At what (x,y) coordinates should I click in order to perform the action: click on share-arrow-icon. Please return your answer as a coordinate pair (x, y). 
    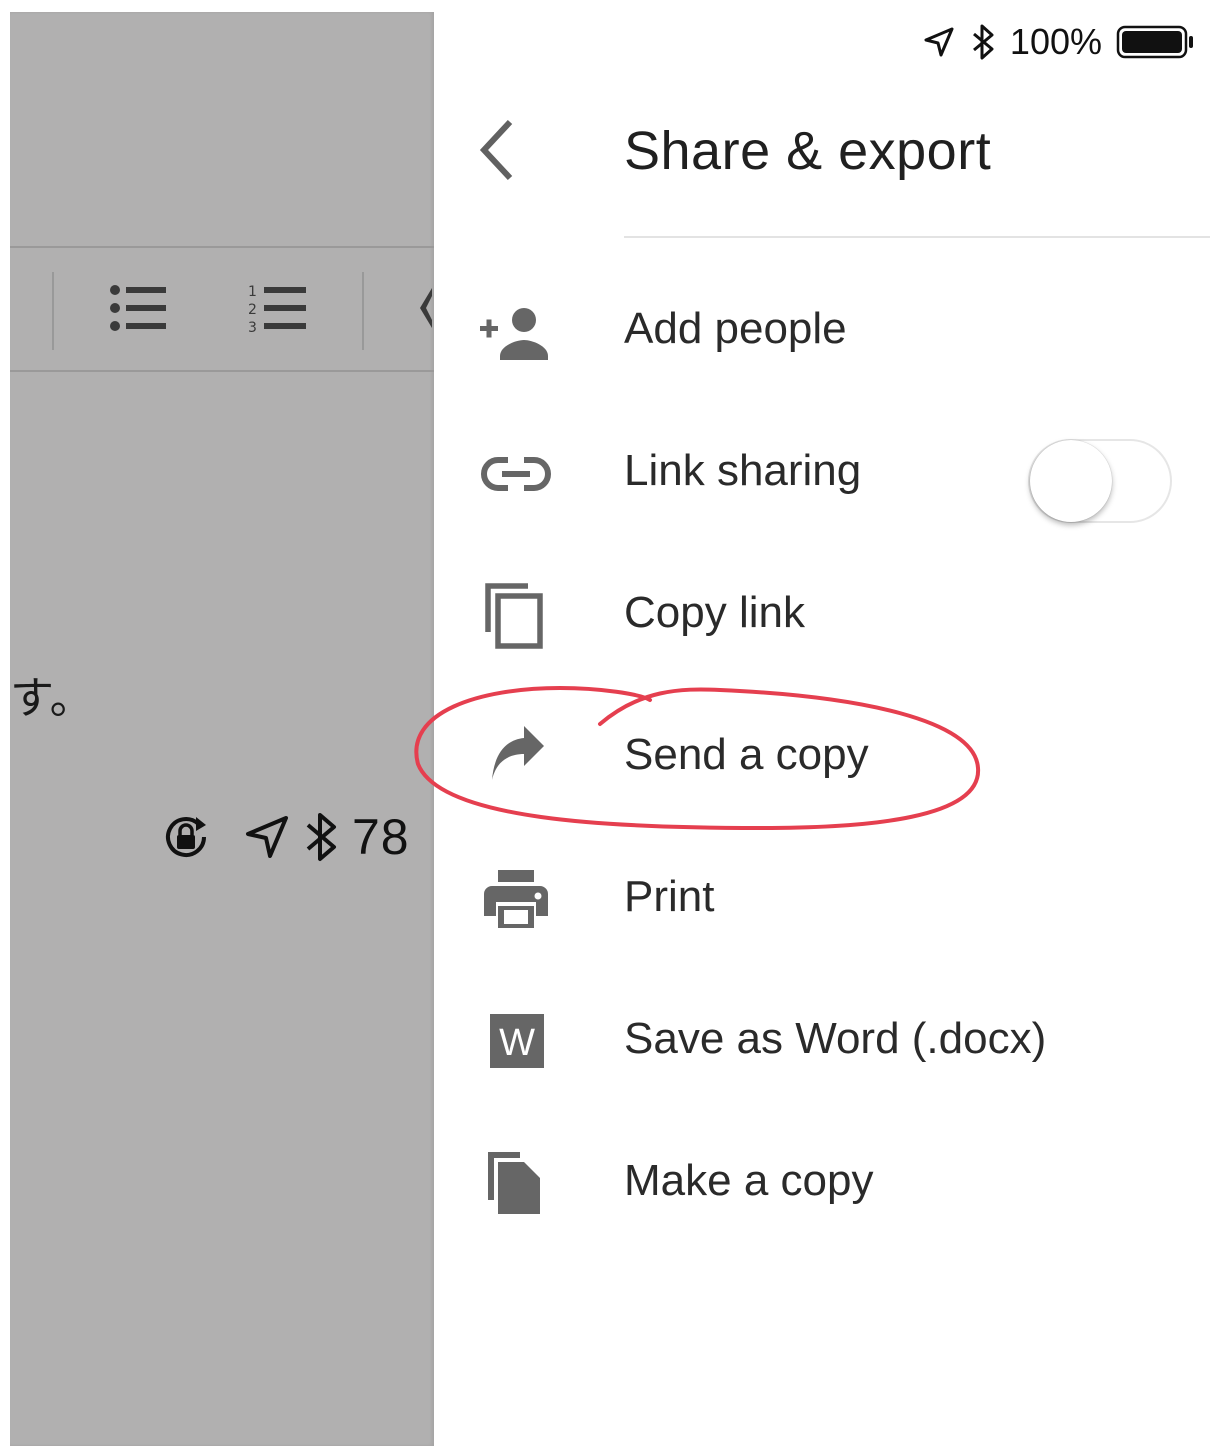
    Looking at the image, I should click on (518, 753).